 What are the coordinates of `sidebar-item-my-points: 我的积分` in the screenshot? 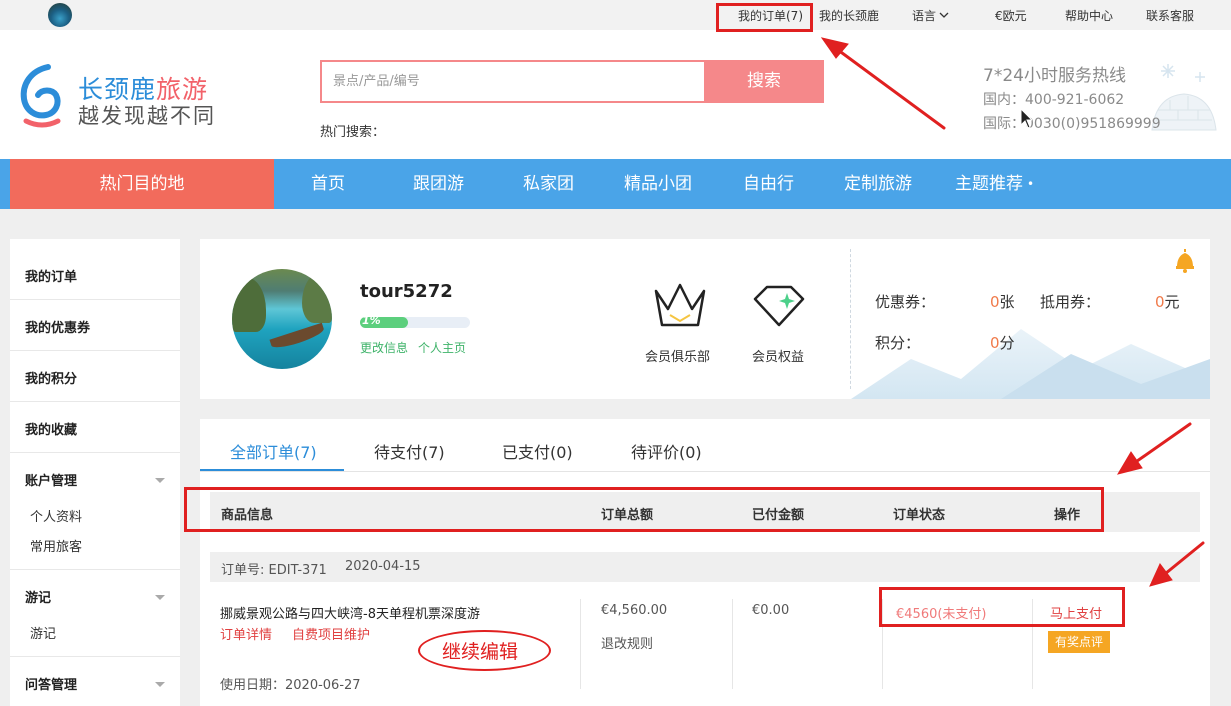 It's located at (51, 377).